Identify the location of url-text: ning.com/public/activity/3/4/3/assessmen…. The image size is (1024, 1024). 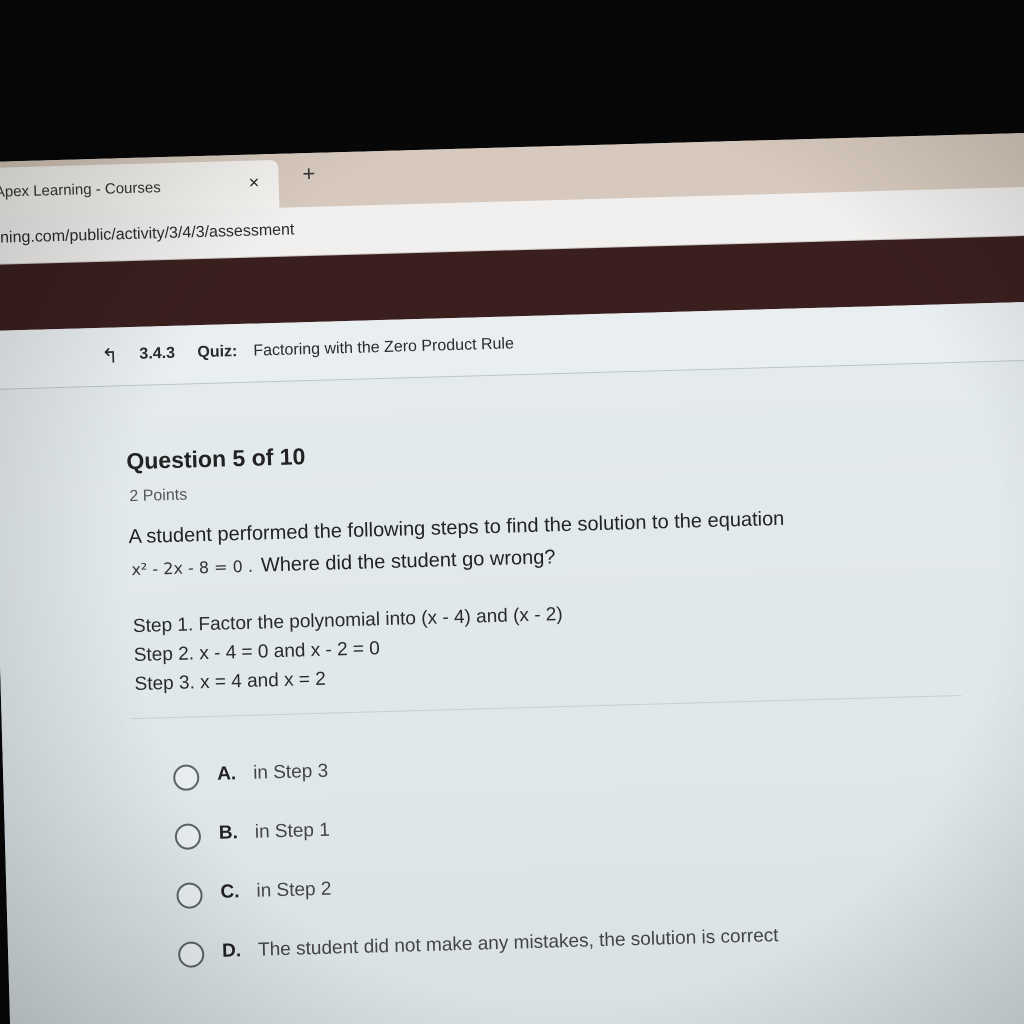
(147, 234).